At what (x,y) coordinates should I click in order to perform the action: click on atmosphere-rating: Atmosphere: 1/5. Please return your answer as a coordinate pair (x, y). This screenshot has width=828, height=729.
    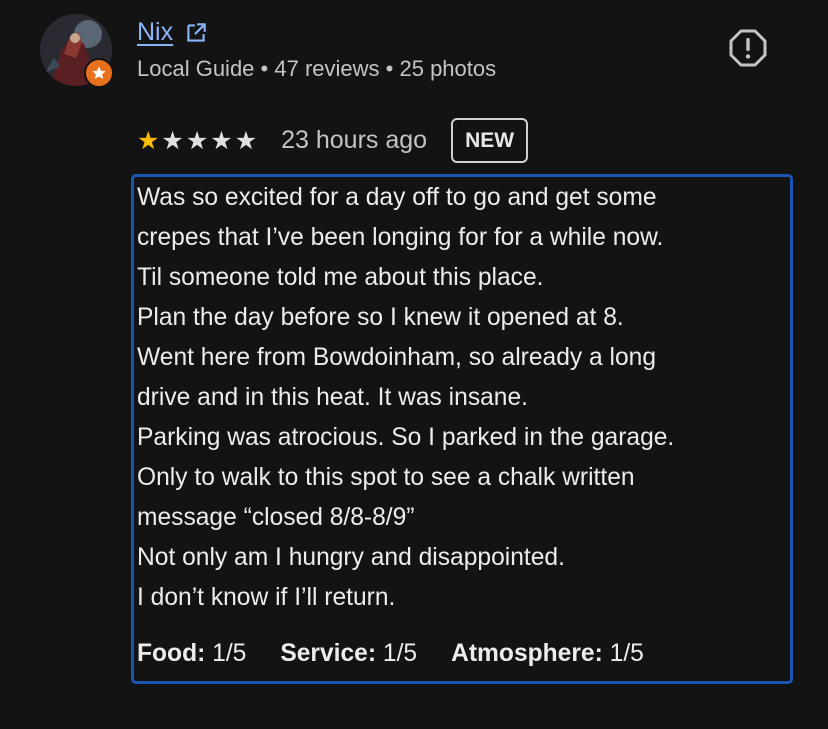
    Looking at the image, I should click on (547, 654).